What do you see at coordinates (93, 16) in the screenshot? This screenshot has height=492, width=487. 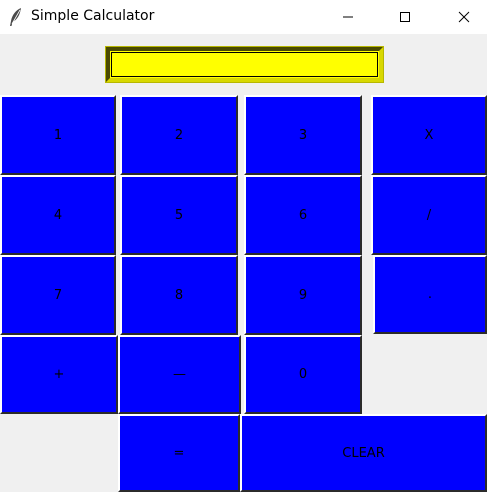 I see `window-title: Simple Calculator` at bounding box center [93, 16].